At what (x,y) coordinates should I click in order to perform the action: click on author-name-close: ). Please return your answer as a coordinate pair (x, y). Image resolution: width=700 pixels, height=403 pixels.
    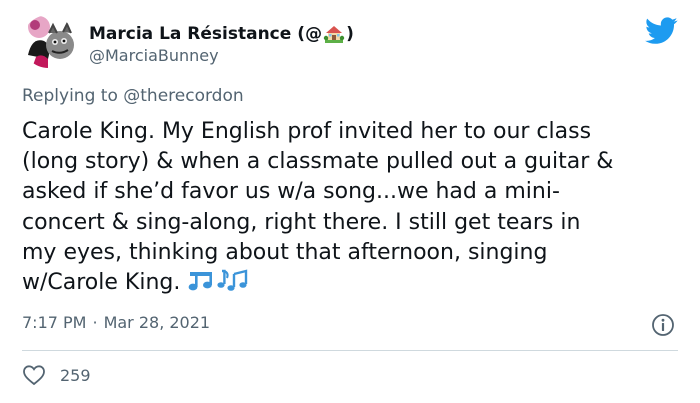
    Looking at the image, I should click on (350, 34).